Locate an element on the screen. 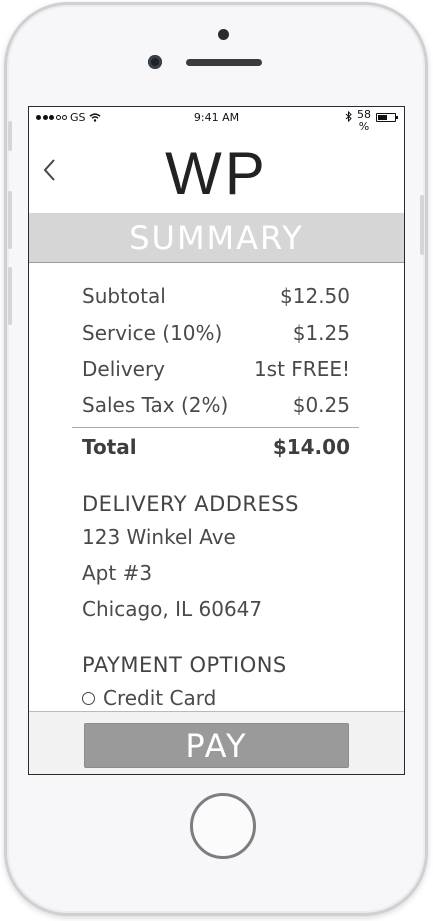 The width and height of the screenshot is (433, 921). total-divider is located at coordinates (215, 427).